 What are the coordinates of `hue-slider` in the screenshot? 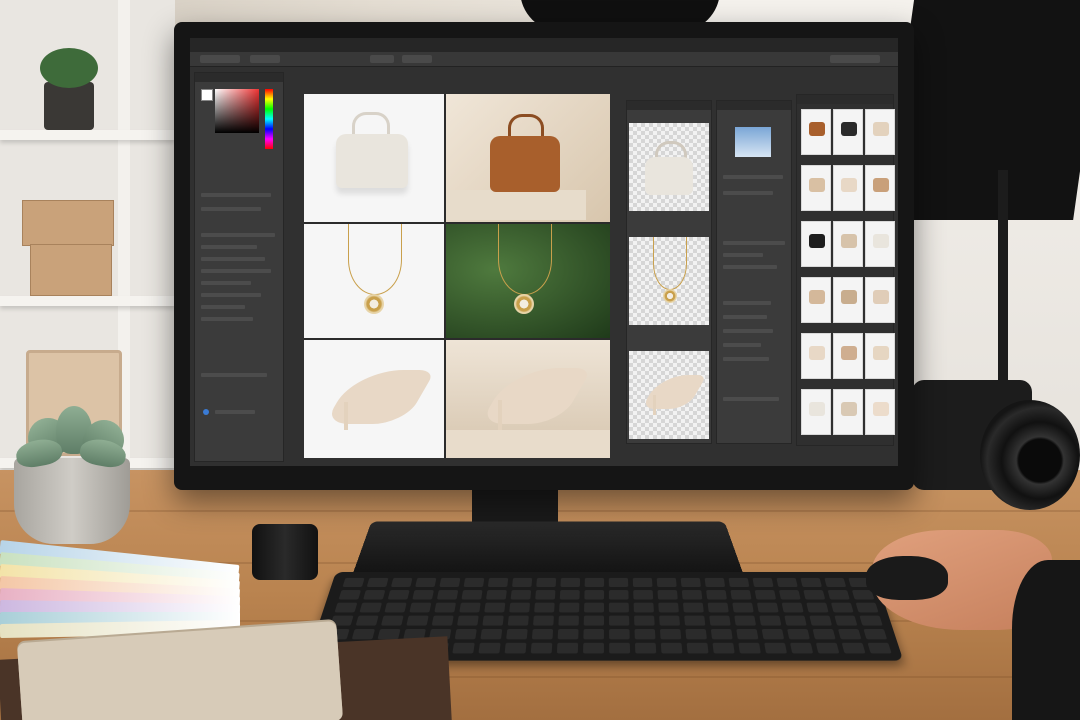 It's located at (269, 119).